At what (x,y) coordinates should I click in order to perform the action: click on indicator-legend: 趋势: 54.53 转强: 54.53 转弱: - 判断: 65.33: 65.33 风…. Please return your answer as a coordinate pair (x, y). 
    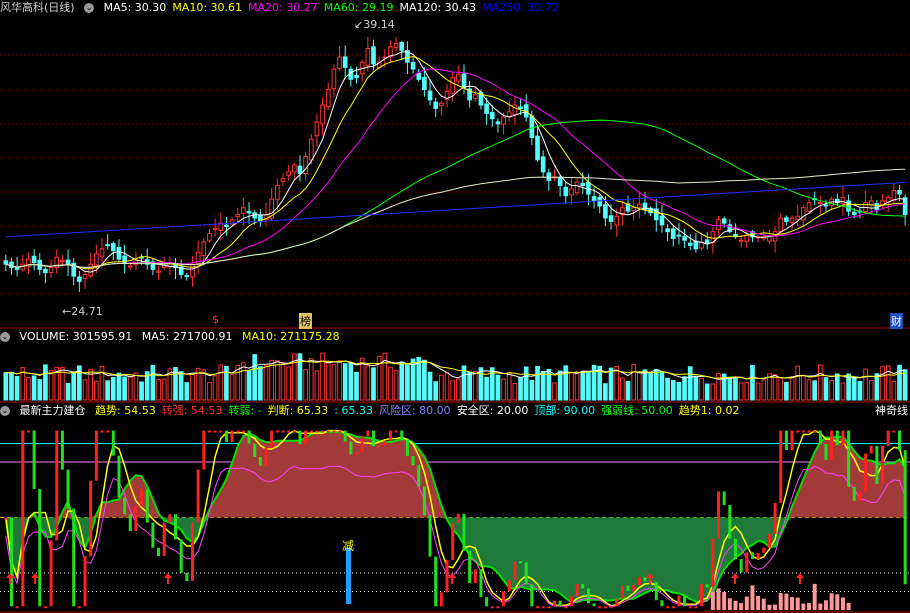
    Looking at the image, I should click on (420, 410).